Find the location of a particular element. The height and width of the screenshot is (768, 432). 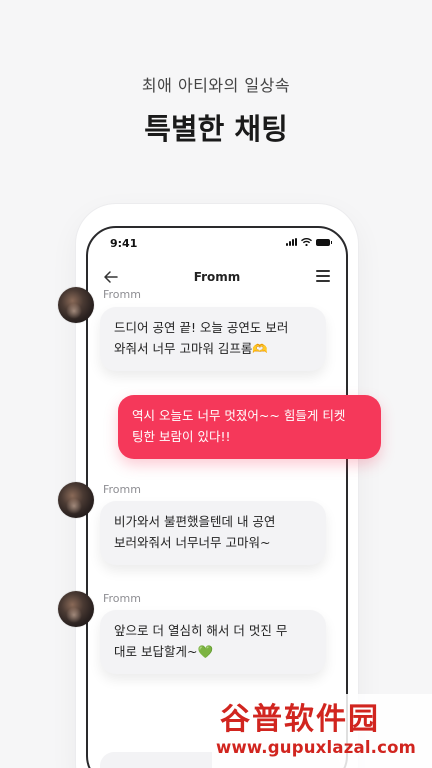

message-line: 비가와서 불편했을텐데 내 공연 is located at coordinates (195, 521).